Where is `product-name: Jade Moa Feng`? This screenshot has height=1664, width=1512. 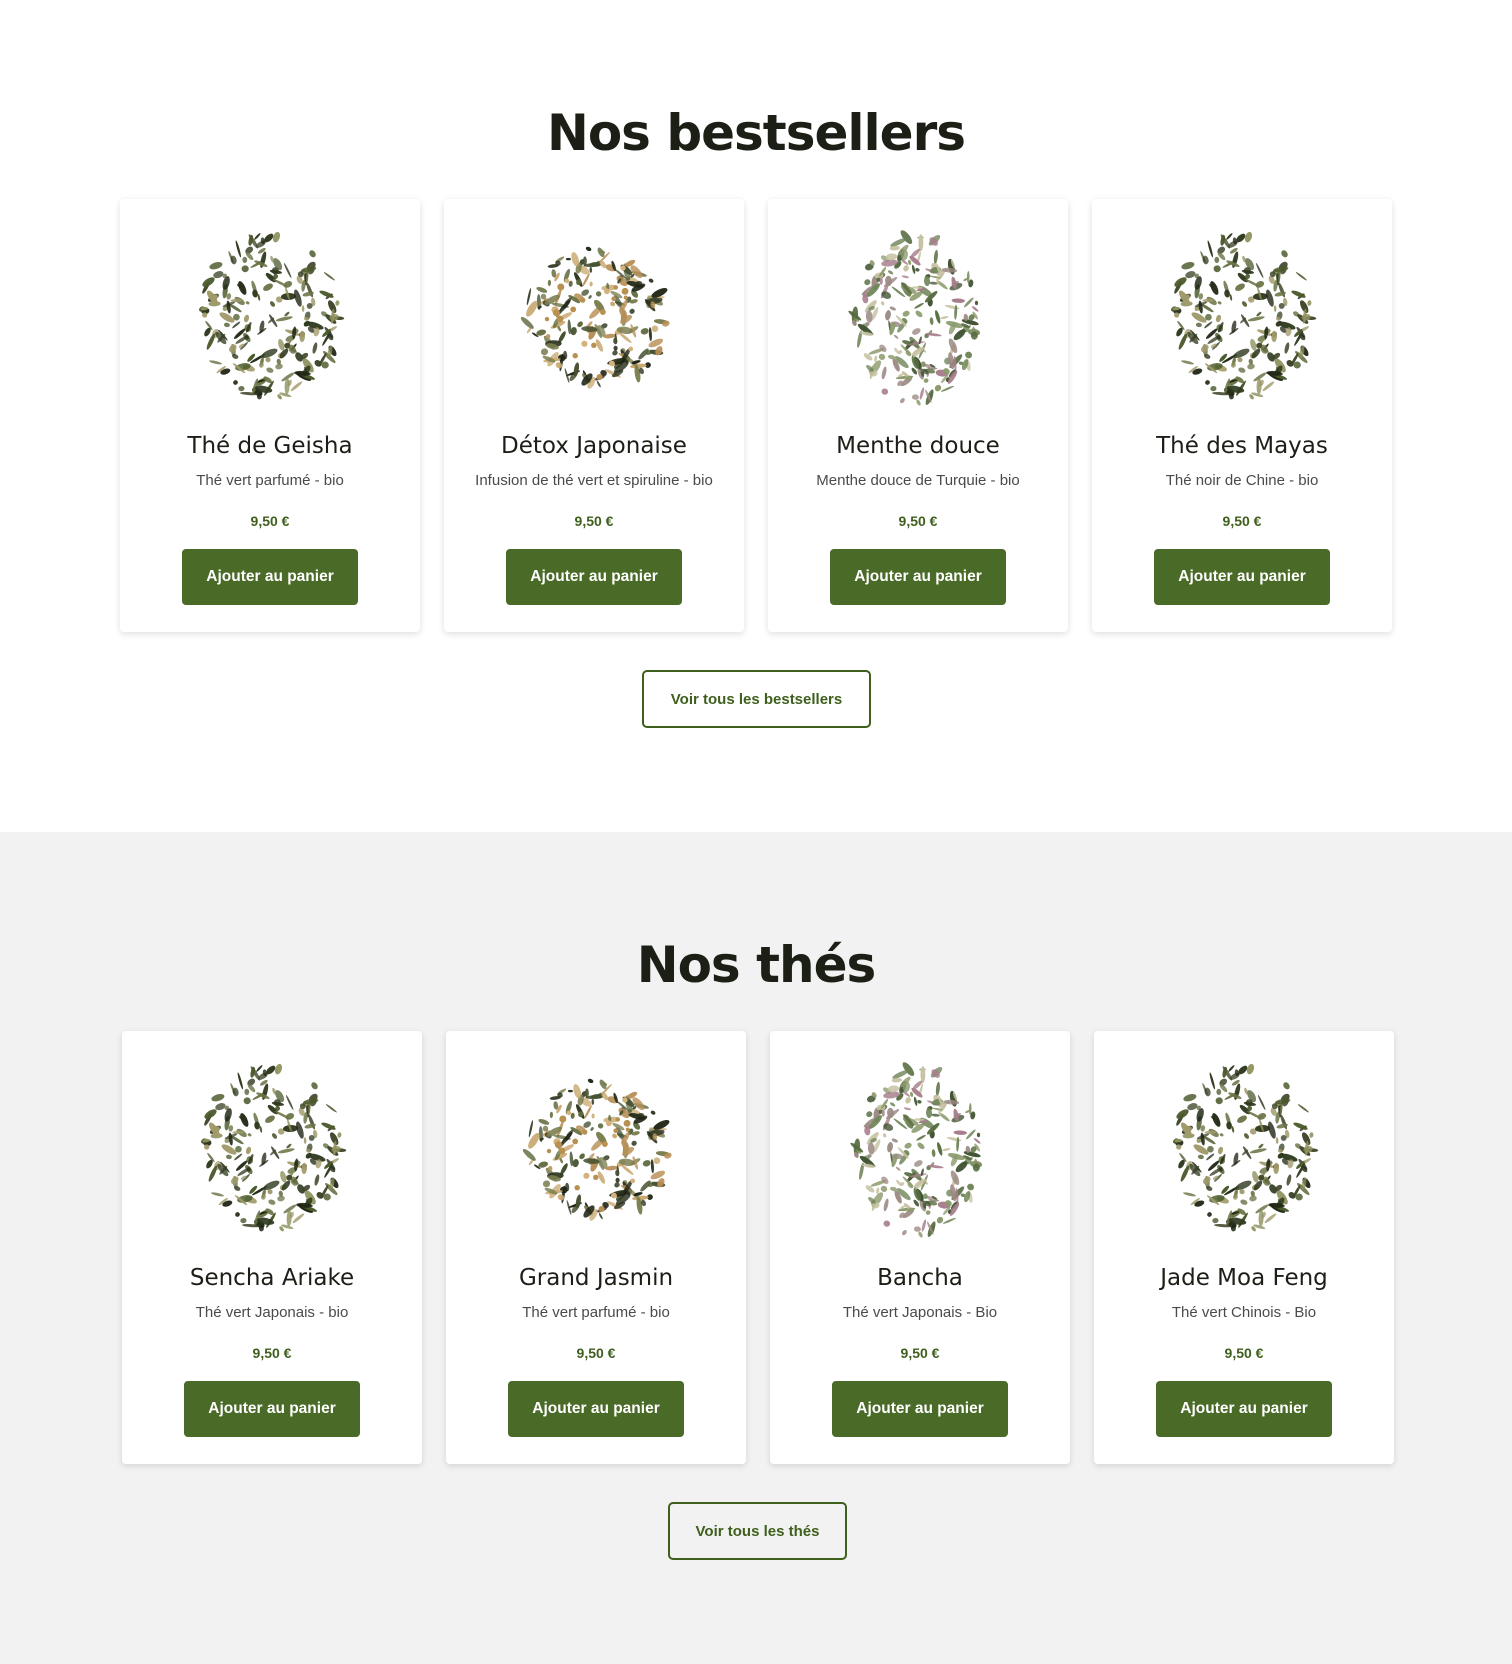
product-name: Jade Moa Feng is located at coordinates (1244, 1278).